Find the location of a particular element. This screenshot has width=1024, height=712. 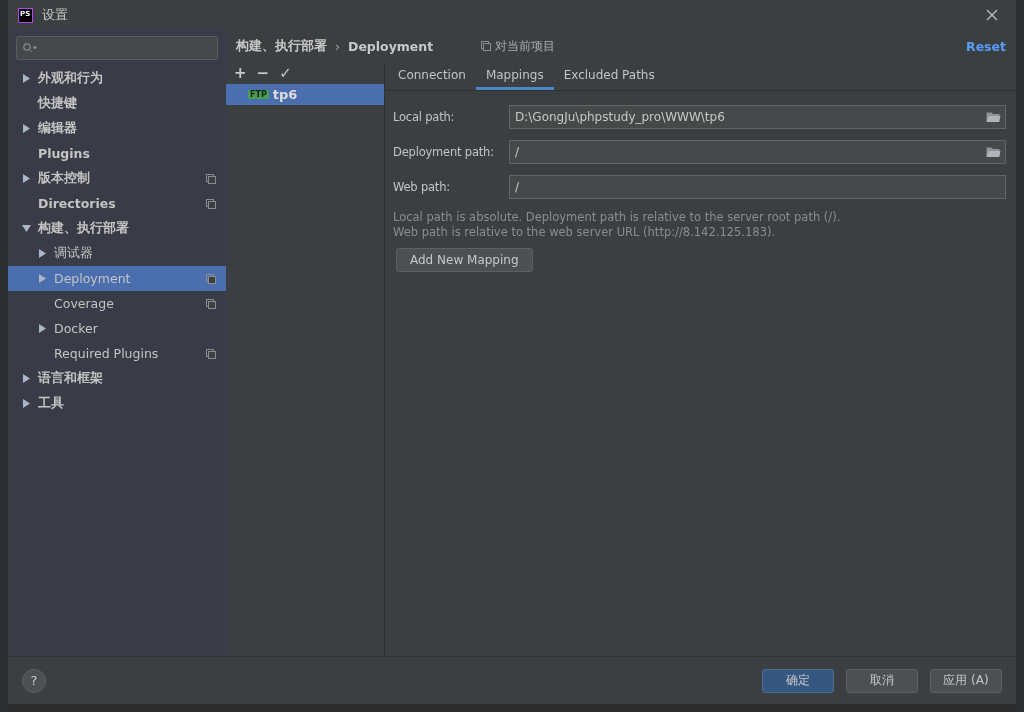

tree-item: Plugins is located at coordinates (117, 153).